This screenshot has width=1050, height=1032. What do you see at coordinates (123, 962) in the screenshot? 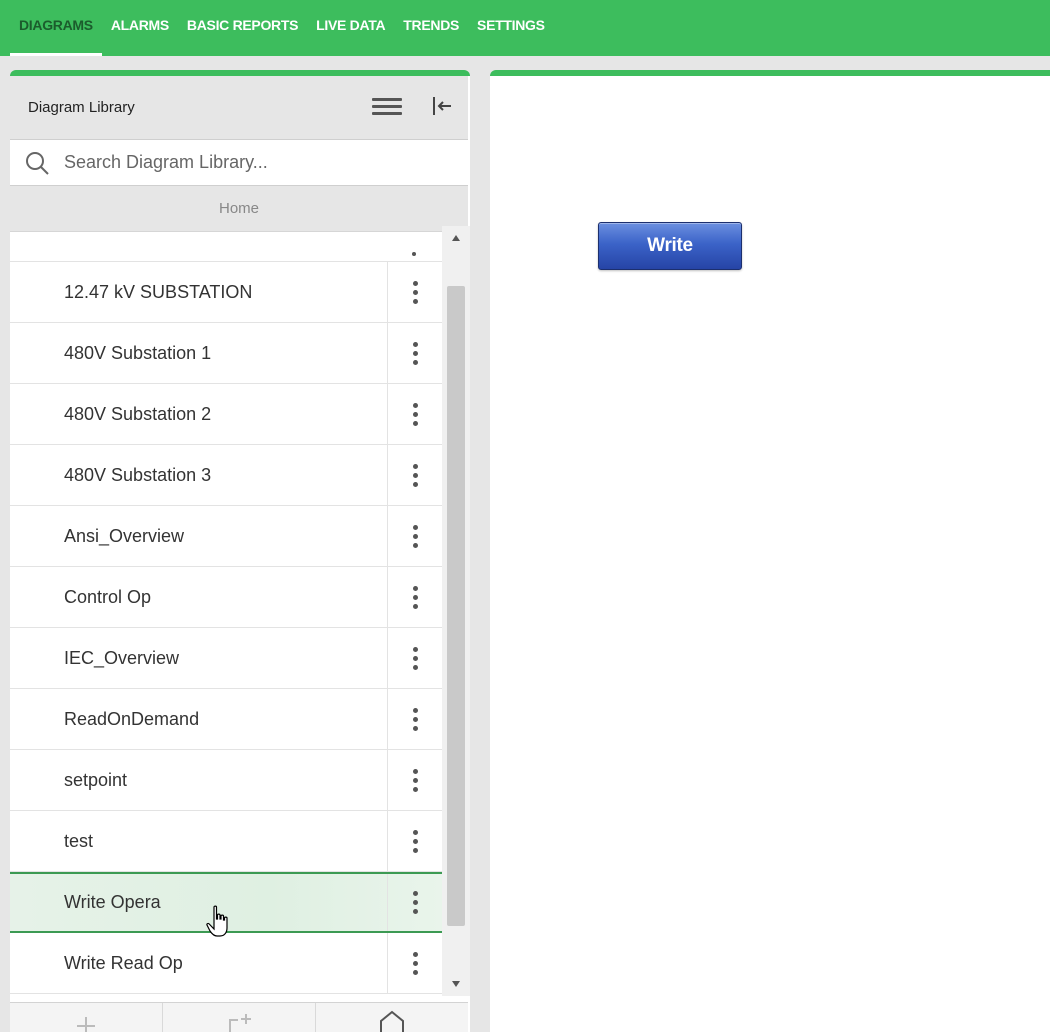
I see `list-item-label: Write Read Op` at bounding box center [123, 962].